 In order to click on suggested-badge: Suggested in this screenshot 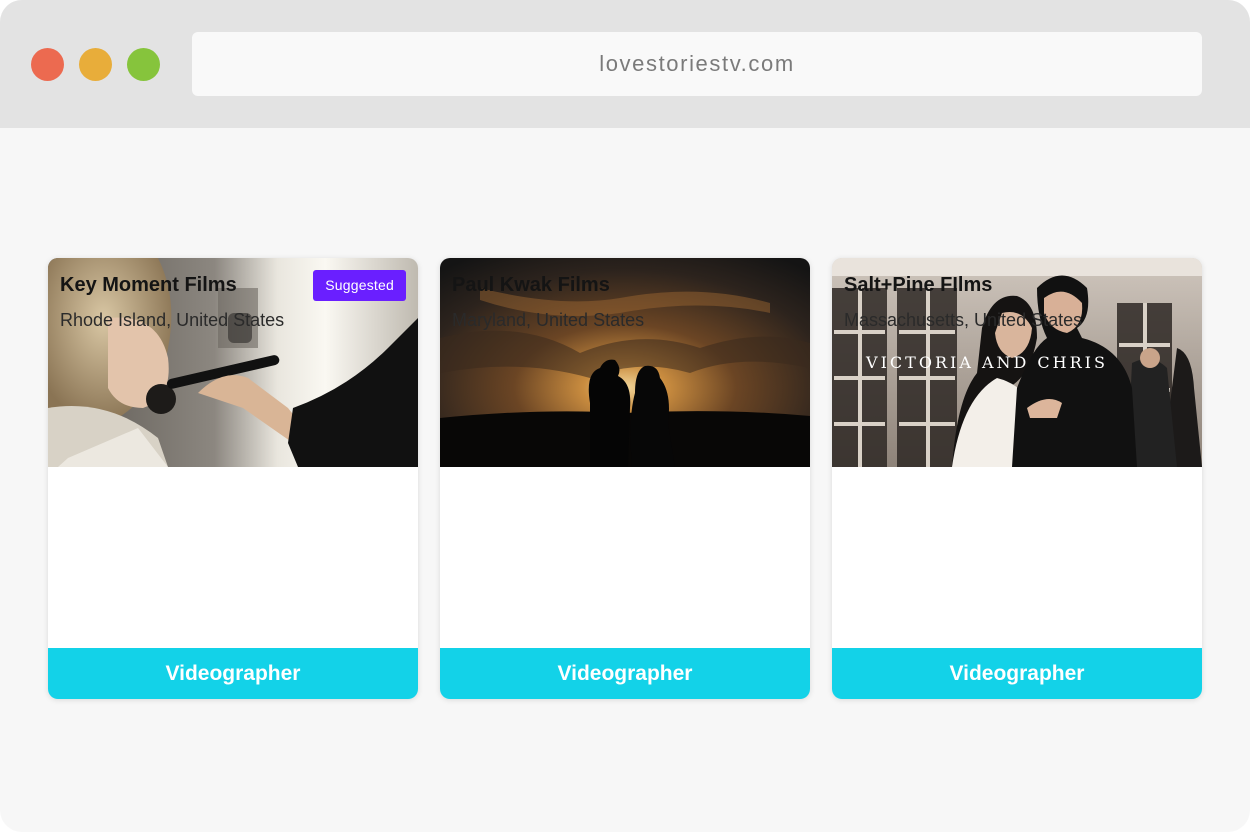, I will do `click(359, 285)`.